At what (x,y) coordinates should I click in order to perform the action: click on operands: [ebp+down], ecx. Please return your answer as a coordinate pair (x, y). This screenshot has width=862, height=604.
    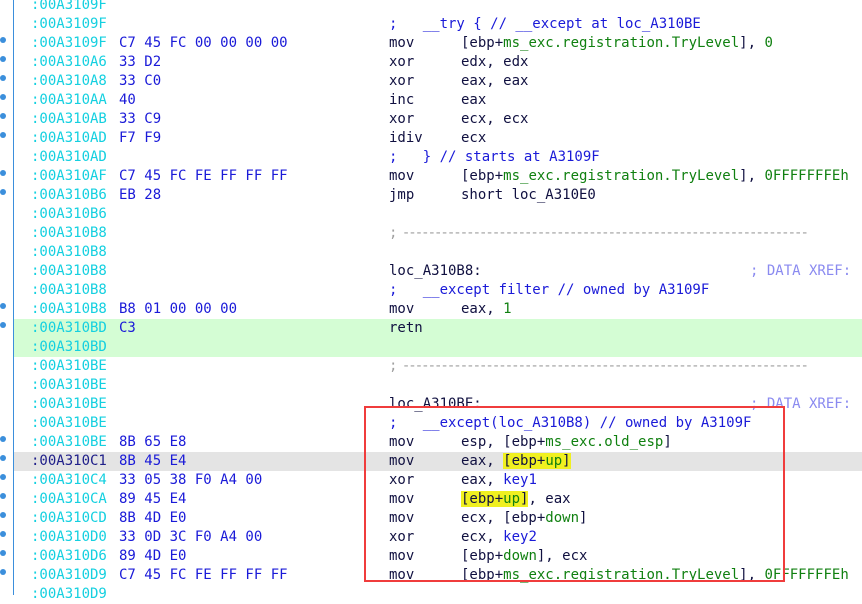
    Looking at the image, I should click on (524, 556).